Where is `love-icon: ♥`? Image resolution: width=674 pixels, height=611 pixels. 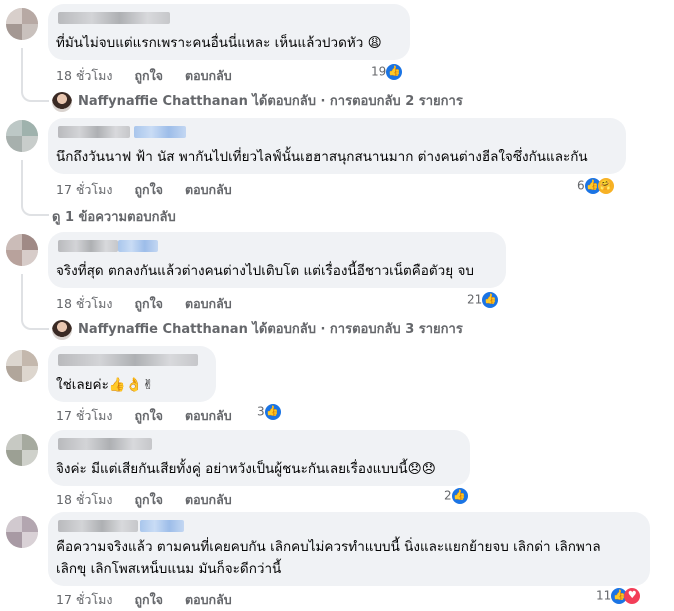
love-icon: ♥ is located at coordinates (632, 596).